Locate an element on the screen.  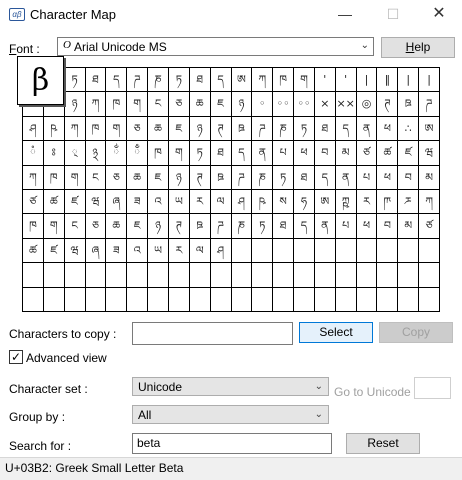
group-by-dropdown: All ⌄ is located at coordinates (230, 414).